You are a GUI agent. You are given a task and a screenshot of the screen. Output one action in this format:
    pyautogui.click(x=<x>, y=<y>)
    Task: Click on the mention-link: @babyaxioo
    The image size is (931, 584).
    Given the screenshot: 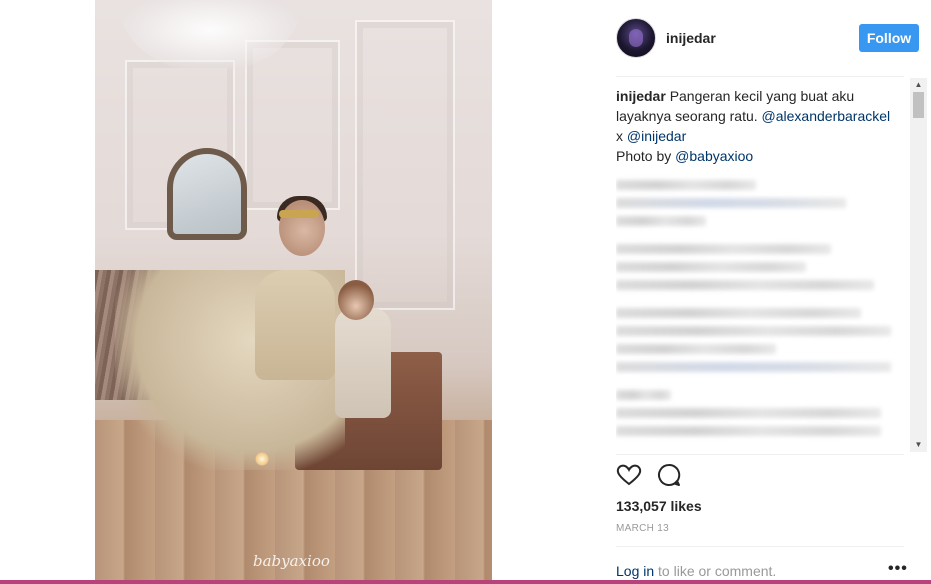 What is the action you would take?
    pyautogui.click(x=714, y=156)
    